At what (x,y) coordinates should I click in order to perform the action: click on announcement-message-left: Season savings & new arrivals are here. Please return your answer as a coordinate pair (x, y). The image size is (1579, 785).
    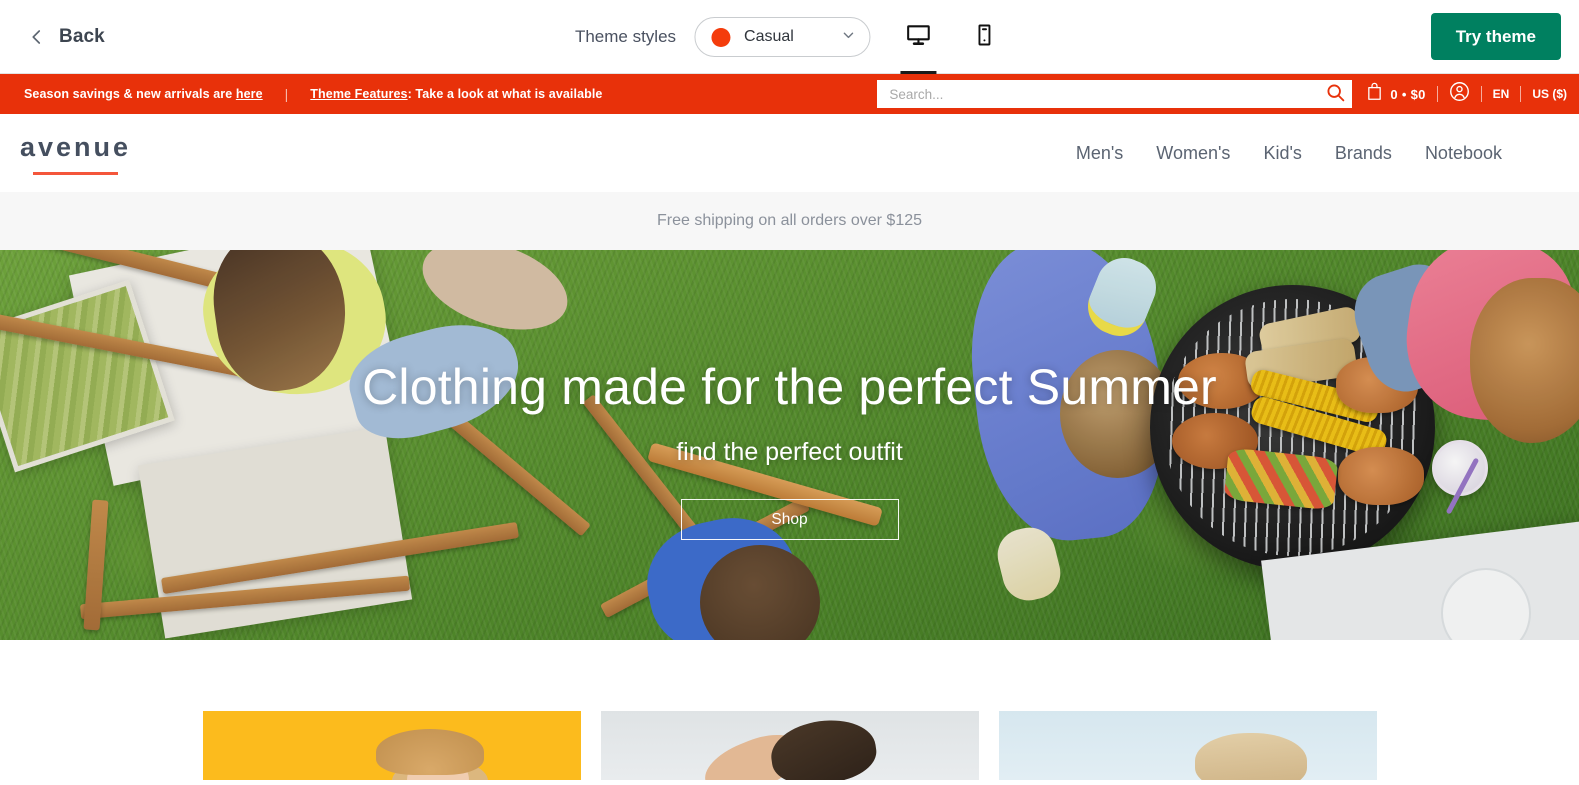
    Looking at the image, I should click on (143, 94).